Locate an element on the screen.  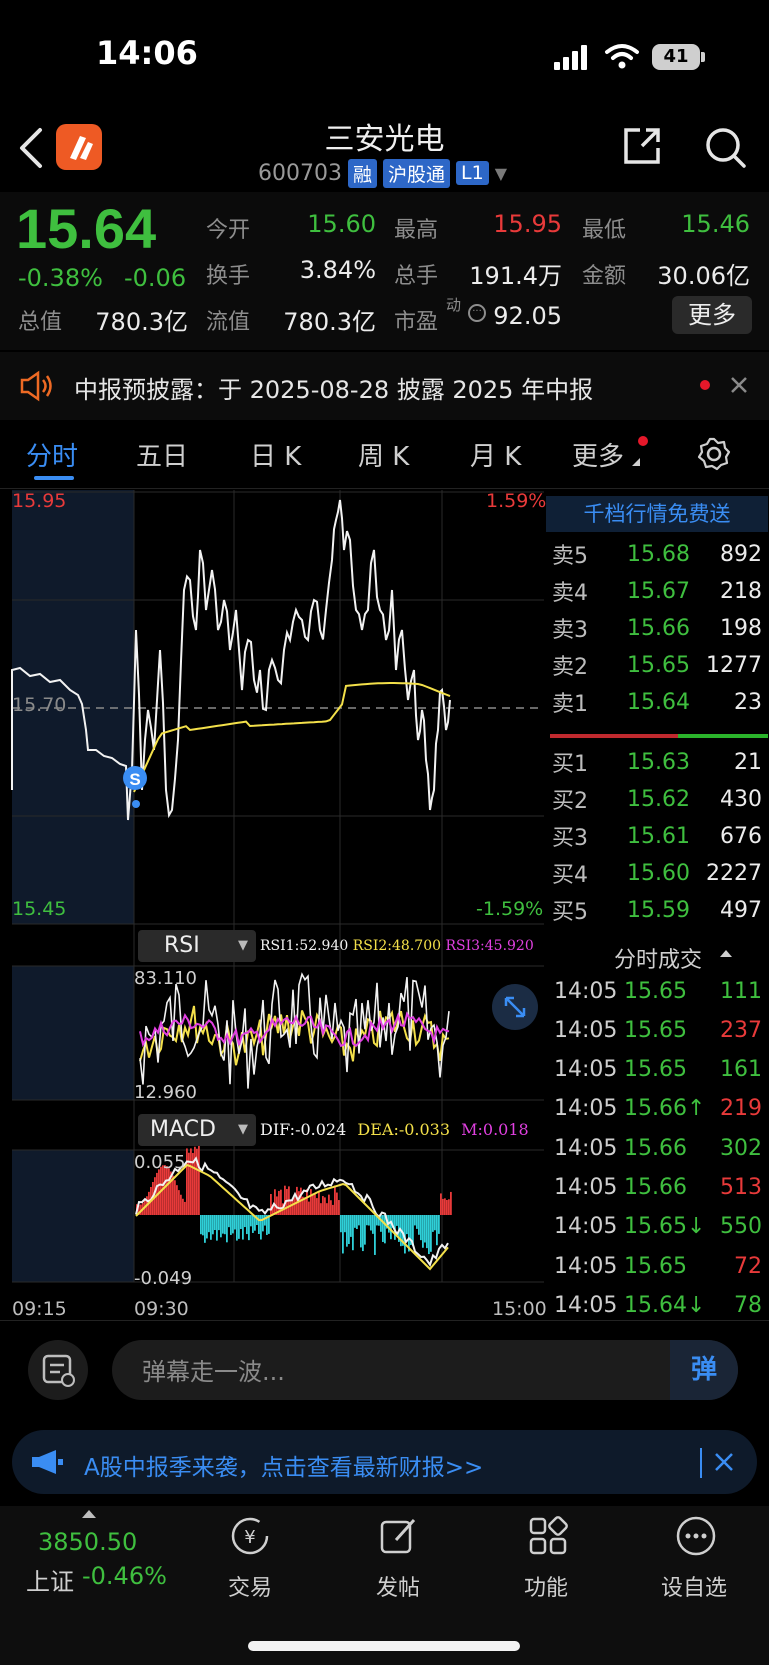
bid-price: 15.62 is located at coordinates (658, 799).